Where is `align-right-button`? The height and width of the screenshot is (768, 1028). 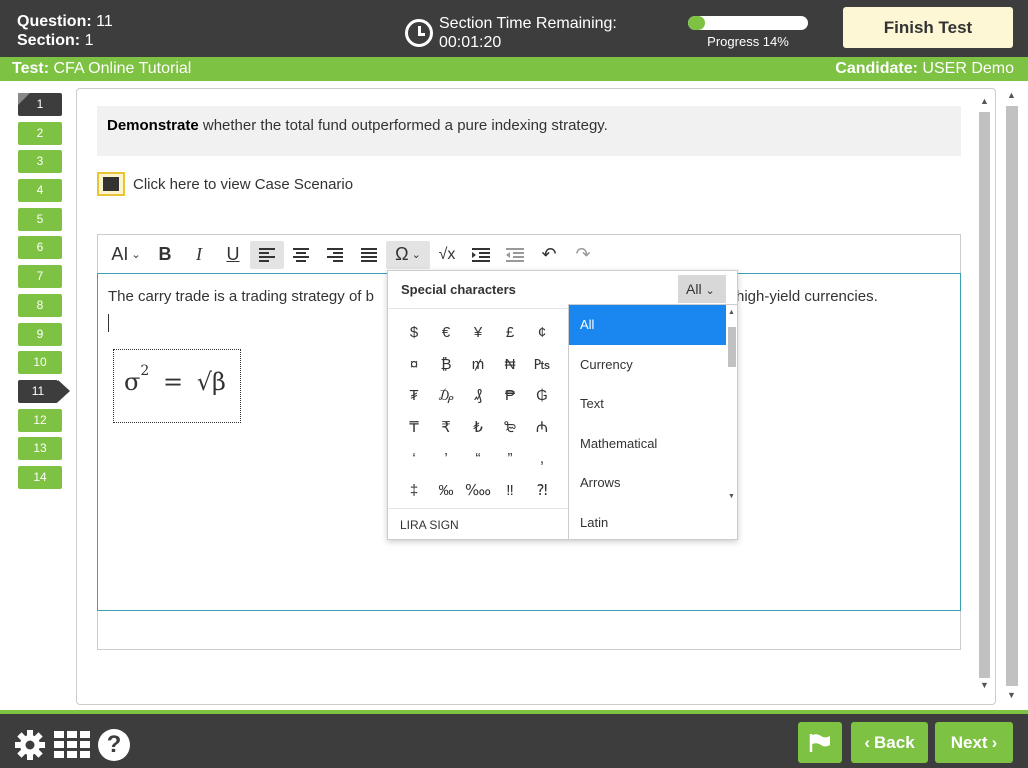
align-right-button is located at coordinates (335, 255).